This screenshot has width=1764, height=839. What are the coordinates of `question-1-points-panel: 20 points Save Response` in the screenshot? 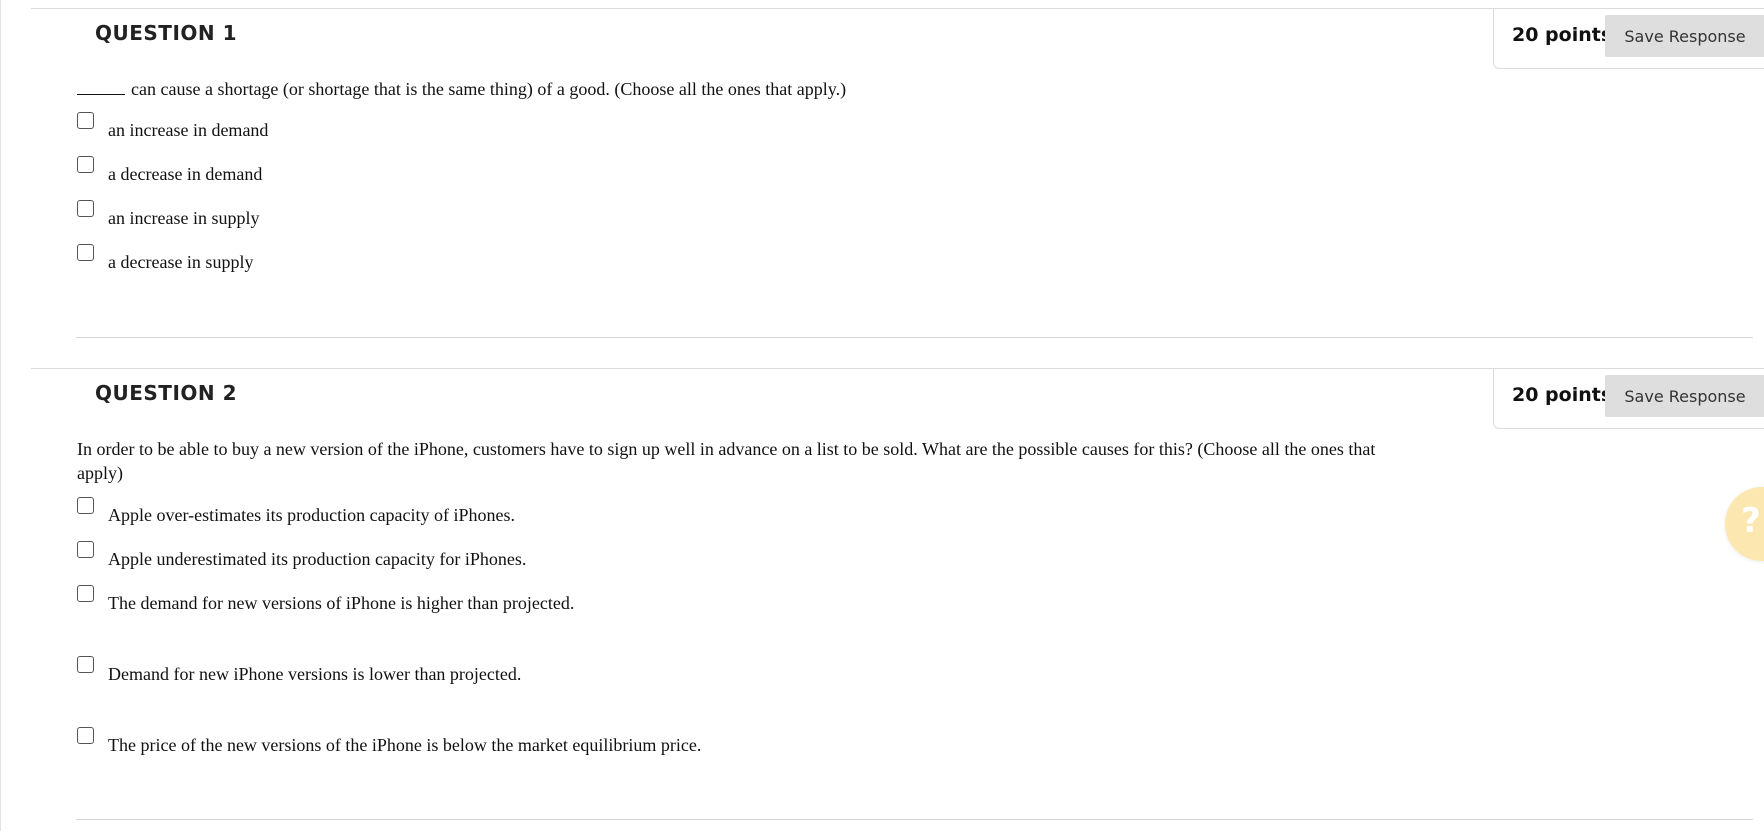 It's located at (1628, 39).